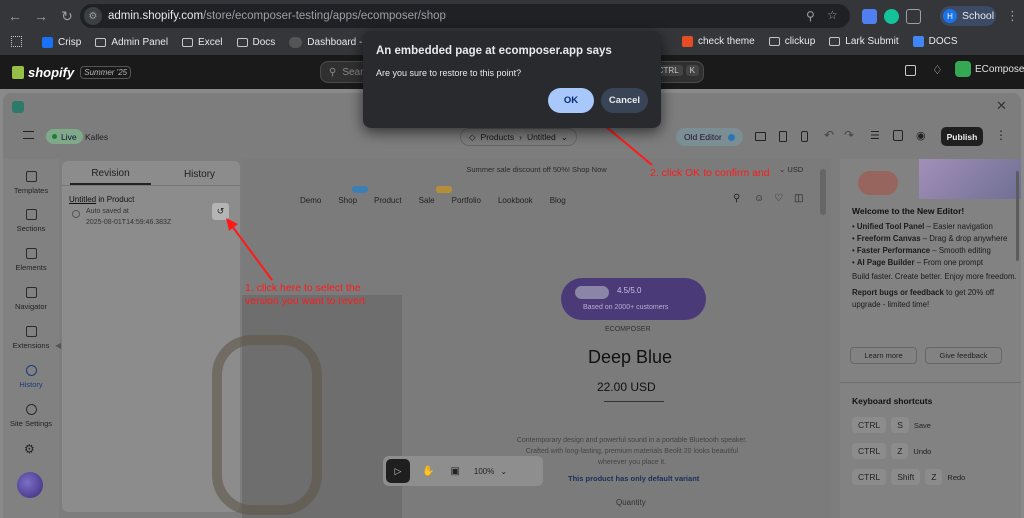 The height and width of the screenshot is (518, 1024). I want to click on ok-button: OK, so click(571, 100).